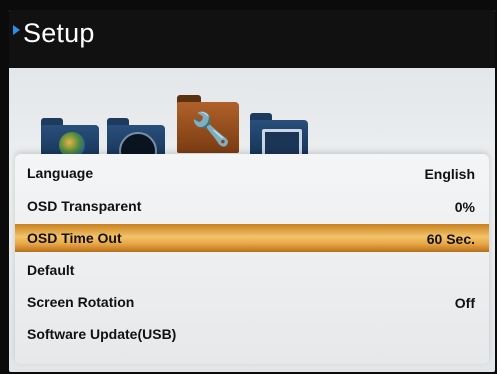 The height and width of the screenshot is (374, 497). What do you see at coordinates (252, 302) in the screenshot?
I see `menu-item-screen-rotation: Screen Rotation Off` at bounding box center [252, 302].